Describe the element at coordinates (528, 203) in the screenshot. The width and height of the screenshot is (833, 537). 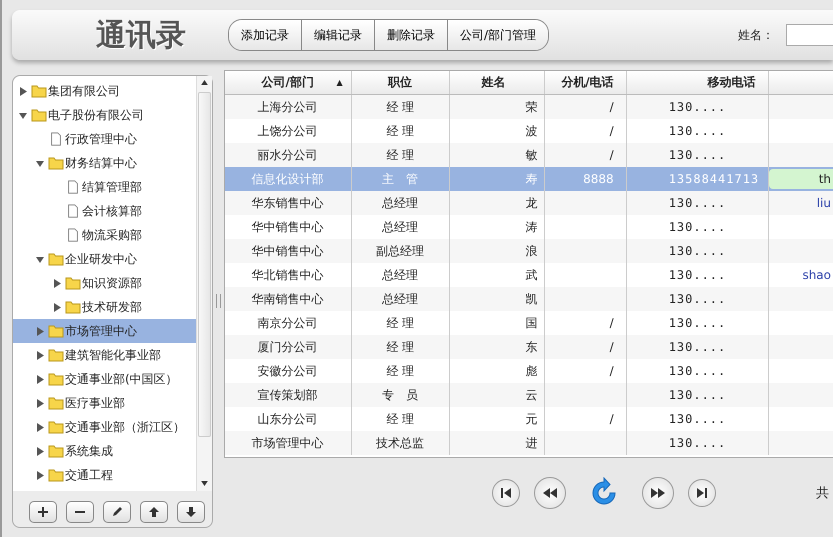
I see `table-row: 华东销售中心 总经理 龙 130.... liu` at that location.